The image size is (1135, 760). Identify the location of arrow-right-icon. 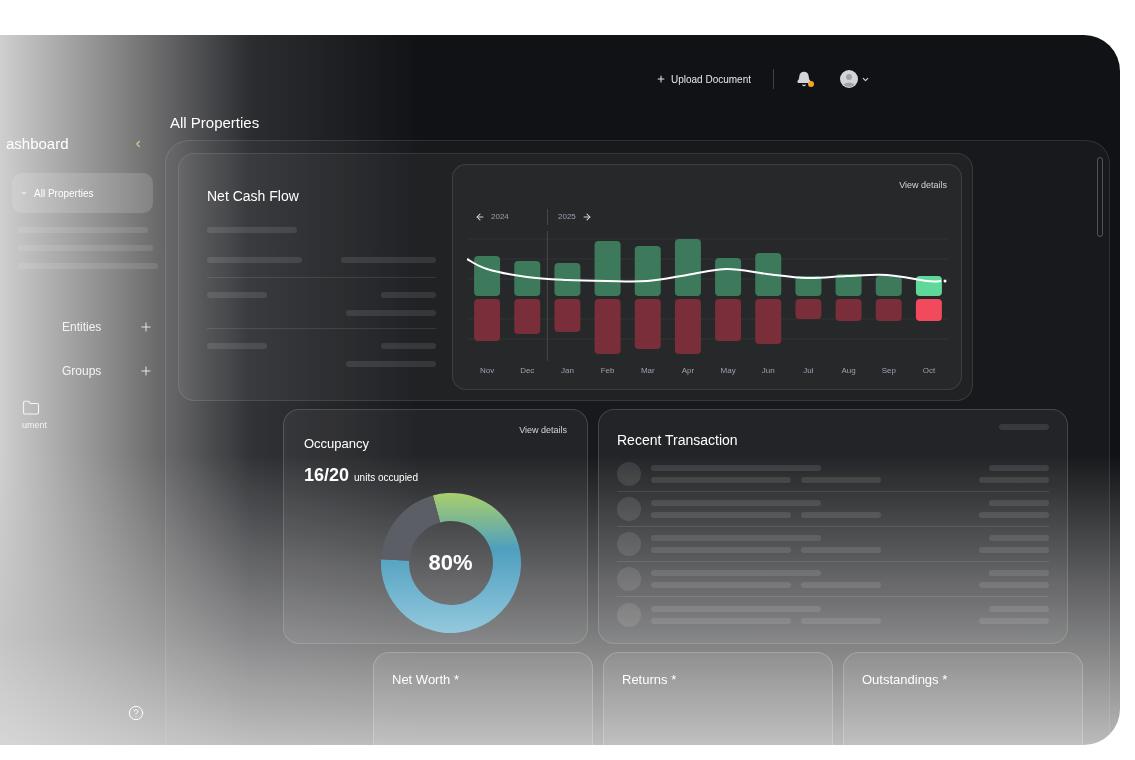
(586, 216).